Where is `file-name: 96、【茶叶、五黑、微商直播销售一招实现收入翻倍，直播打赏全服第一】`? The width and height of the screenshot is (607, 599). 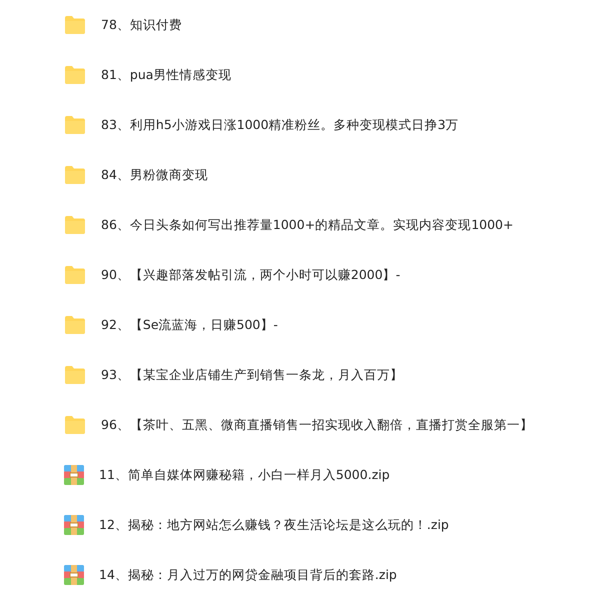 file-name: 96、【茶叶、五黑、微商直播销售一招实现收入翻倍，直播打赏全服第一】 is located at coordinates (317, 425).